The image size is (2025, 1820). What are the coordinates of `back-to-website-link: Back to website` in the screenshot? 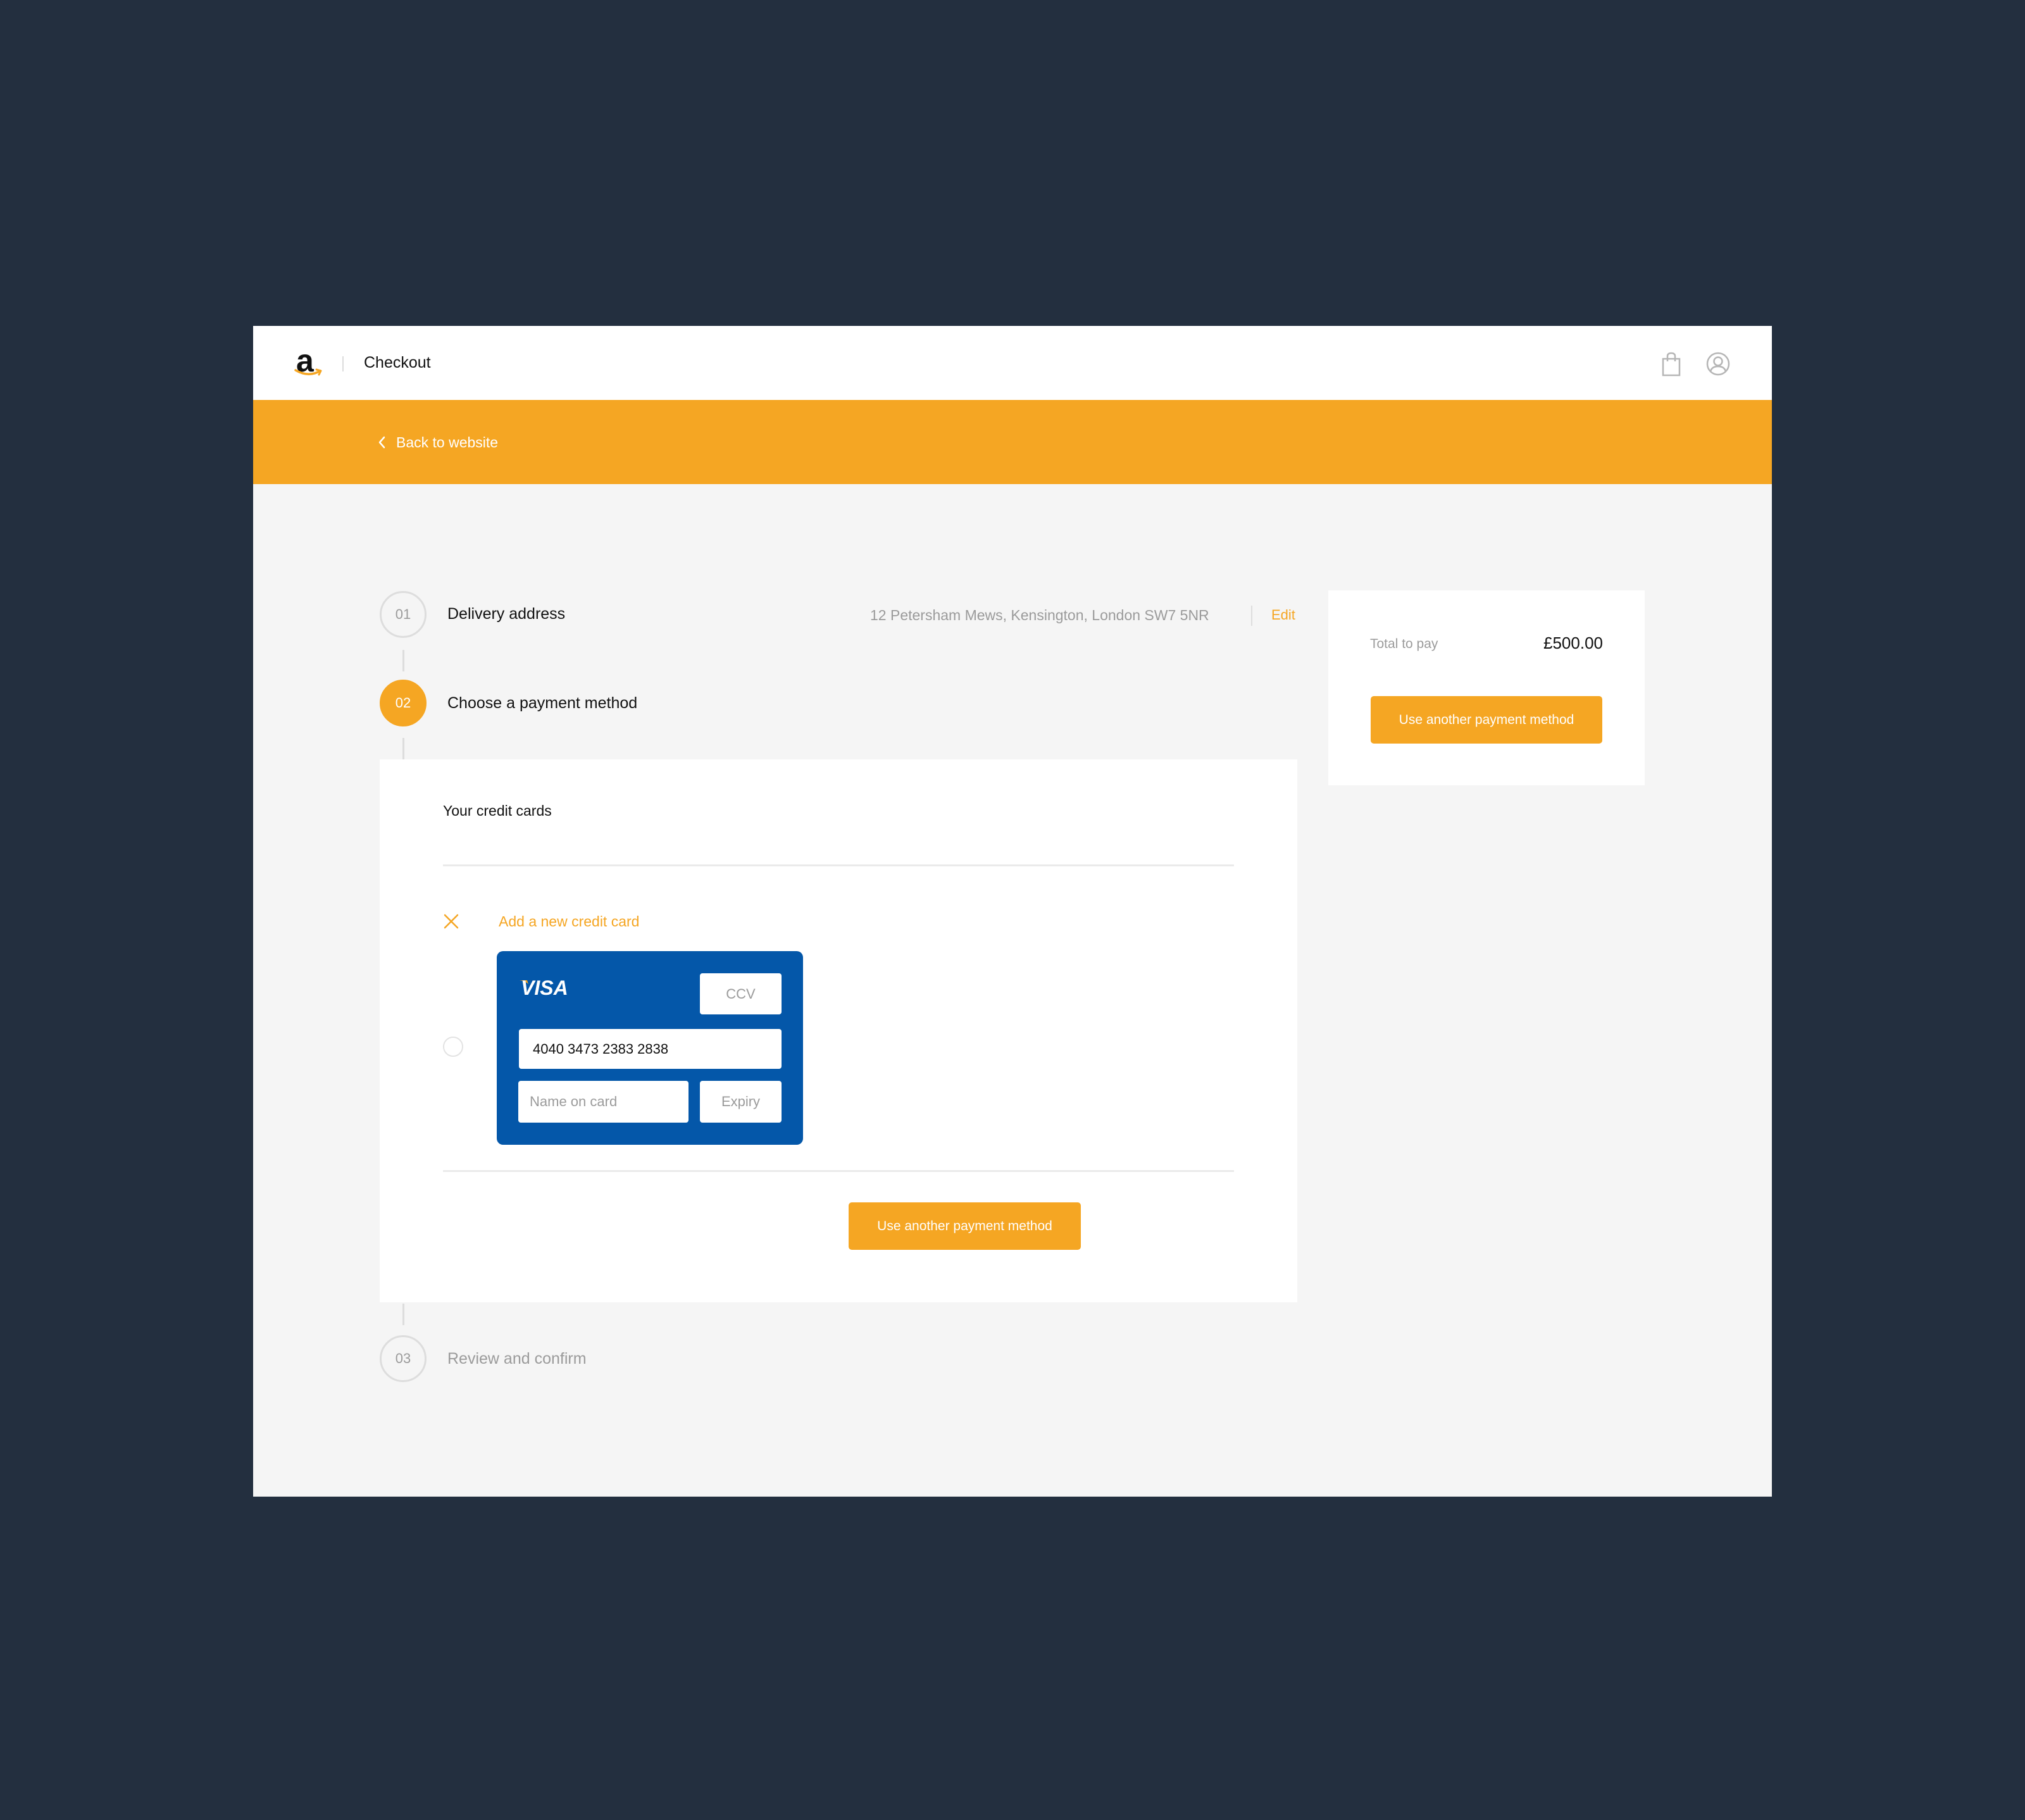 It's located at (437, 442).